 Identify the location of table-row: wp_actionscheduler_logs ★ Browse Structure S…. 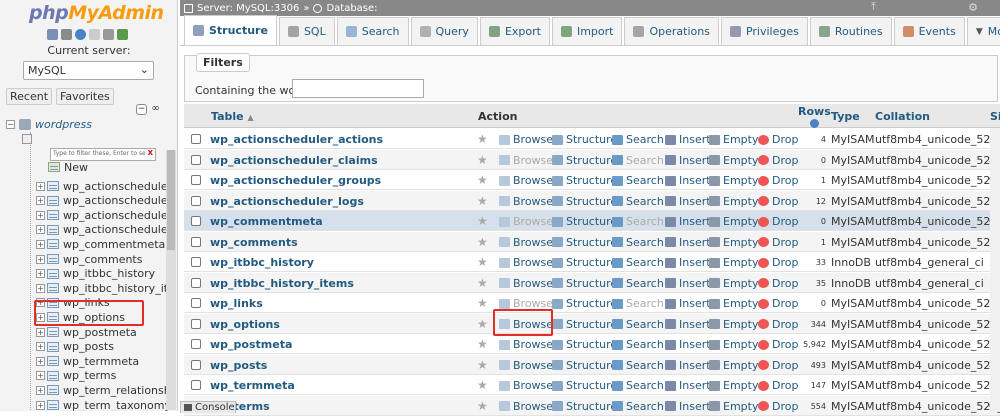
(592, 200).